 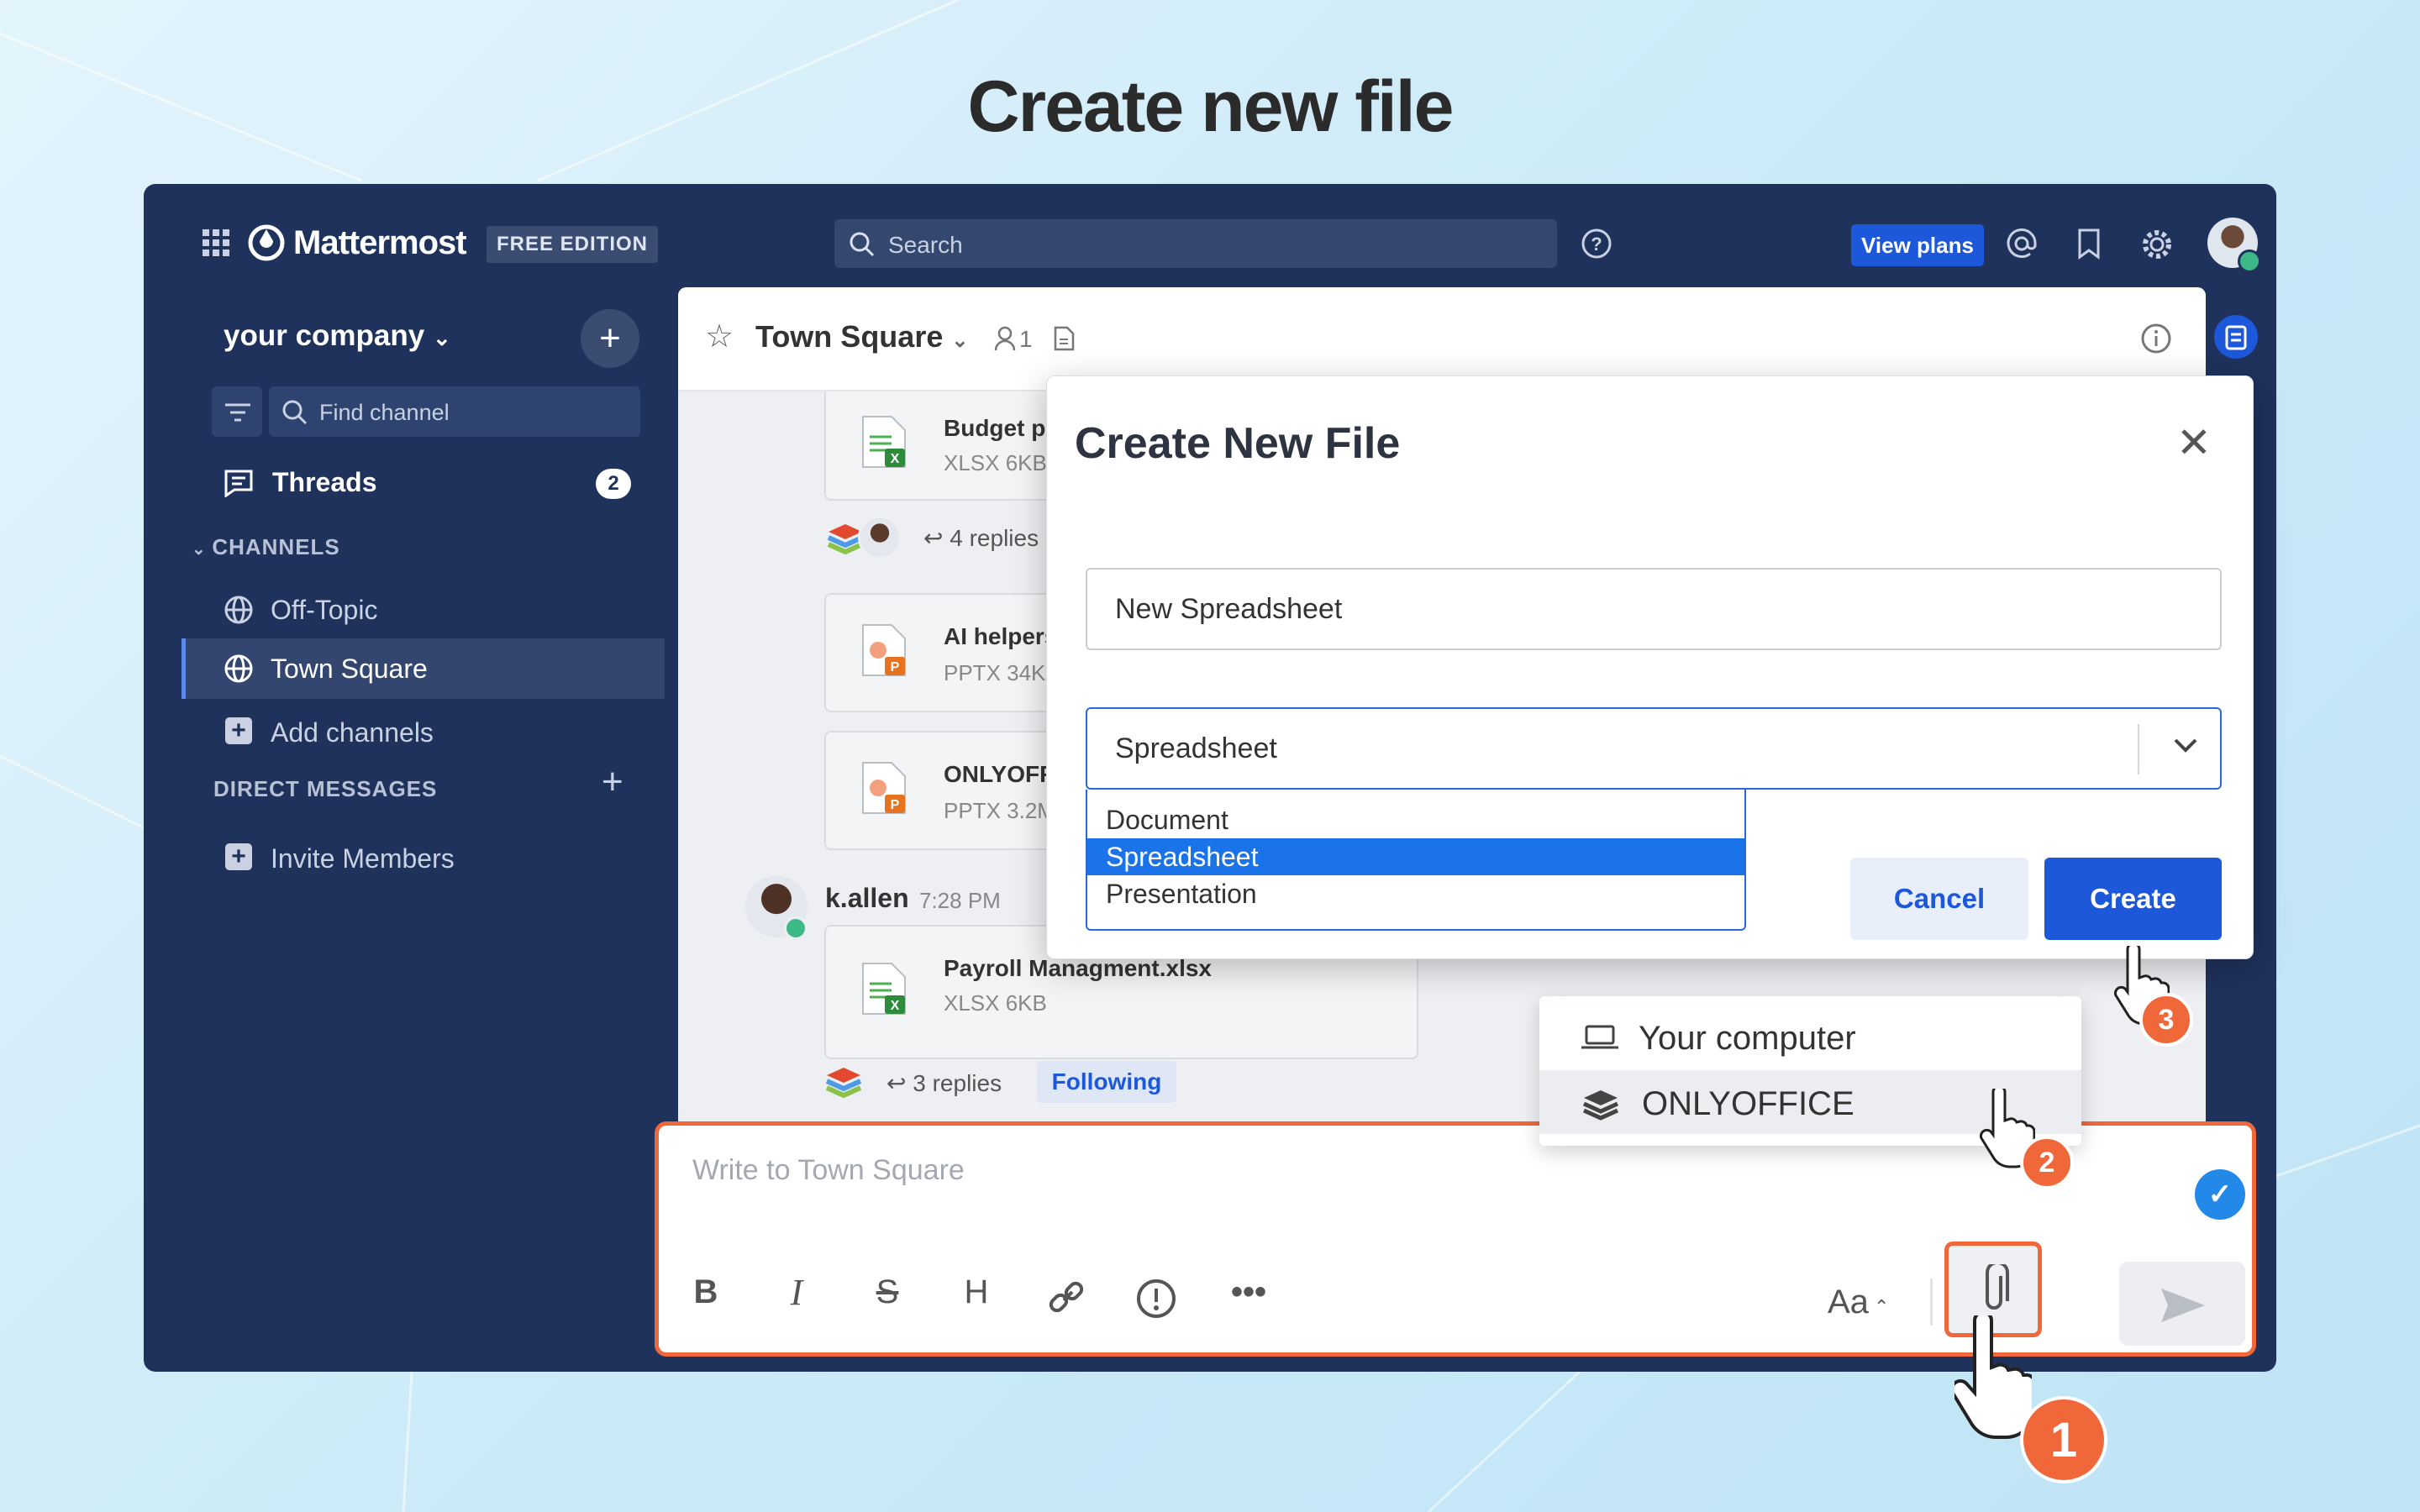 I want to click on send-button, so click(x=2182, y=1304).